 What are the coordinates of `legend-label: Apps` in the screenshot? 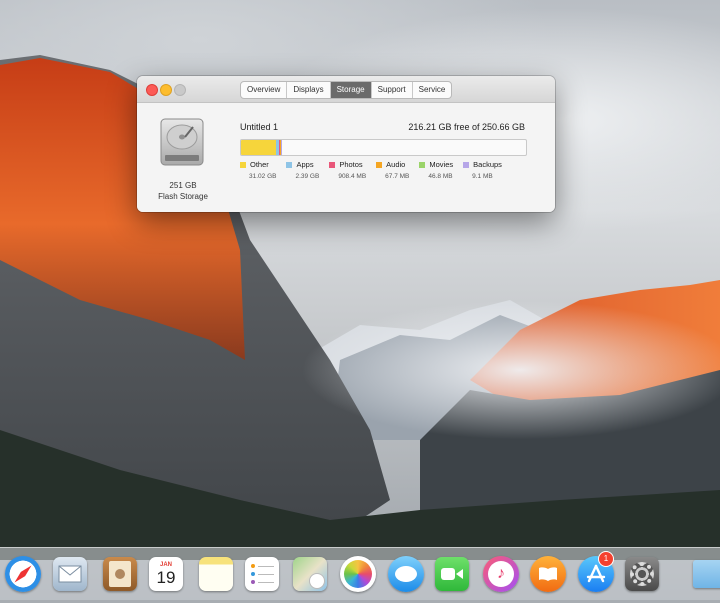 It's located at (304, 164).